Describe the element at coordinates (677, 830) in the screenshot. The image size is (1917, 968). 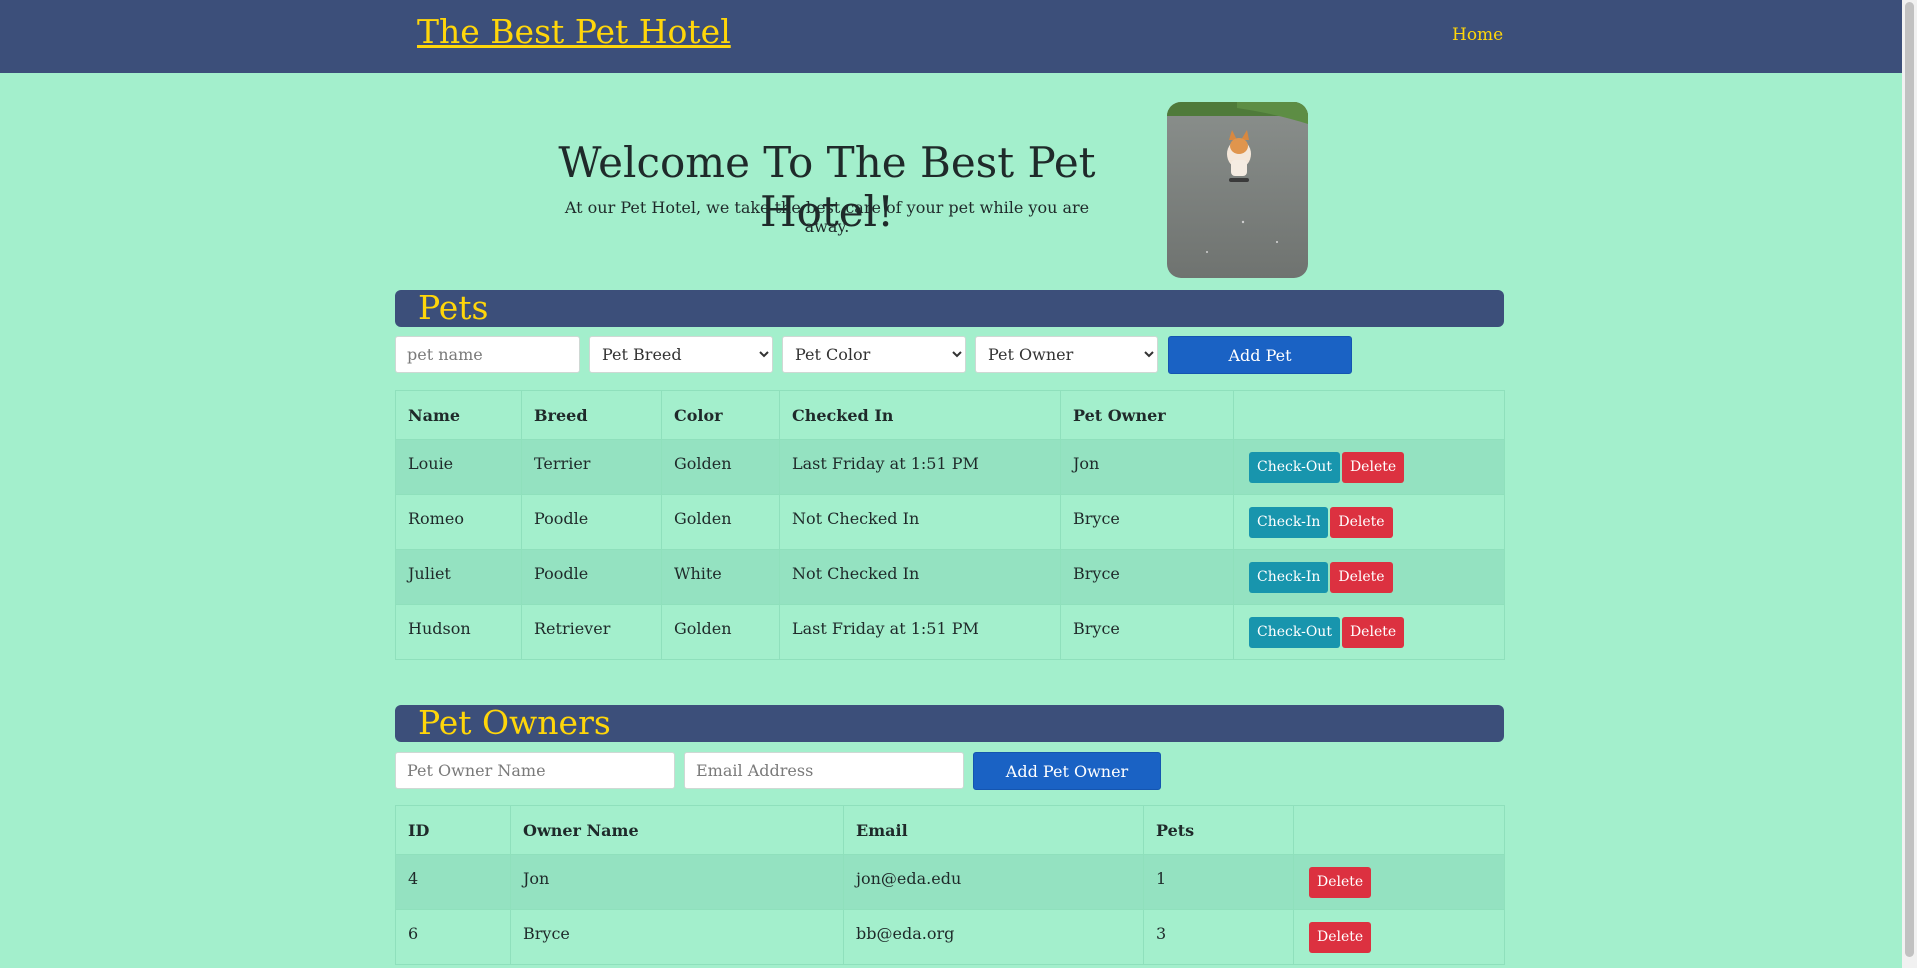
I see `column-header: Owner Name` at that location.